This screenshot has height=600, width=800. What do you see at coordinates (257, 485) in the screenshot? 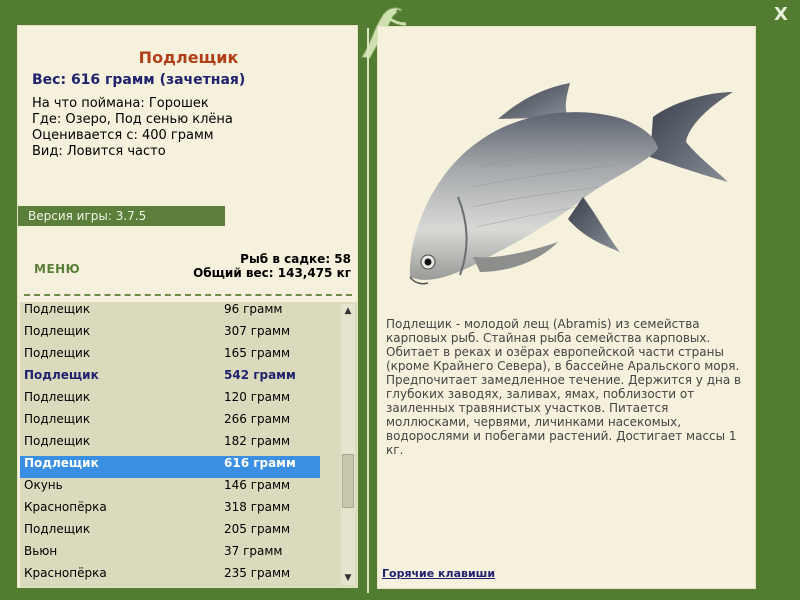
I see `list-item-weight: 146 грамм` at bounding box center [257, 485].